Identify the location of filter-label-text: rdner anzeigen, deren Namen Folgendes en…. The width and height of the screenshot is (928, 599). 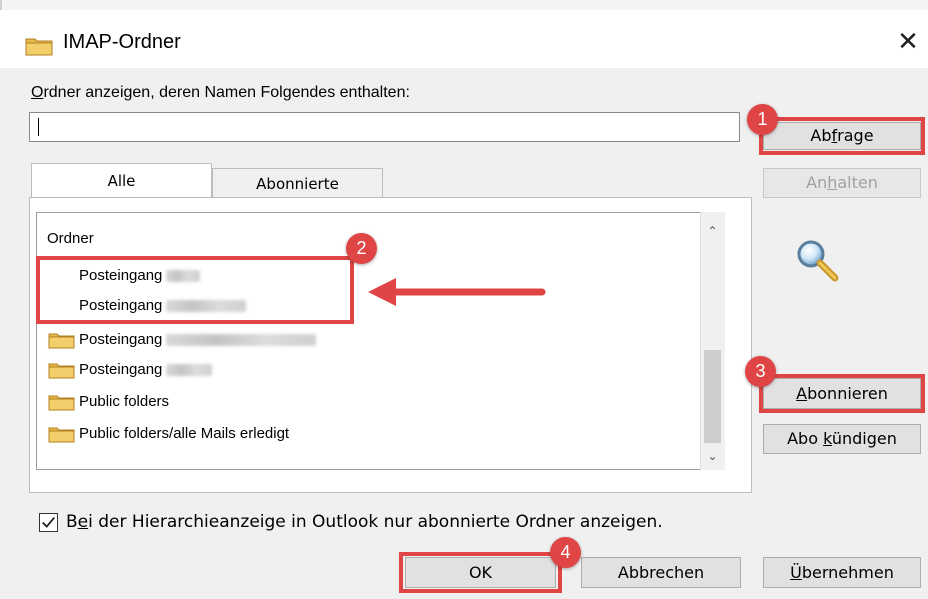
(226, 92).